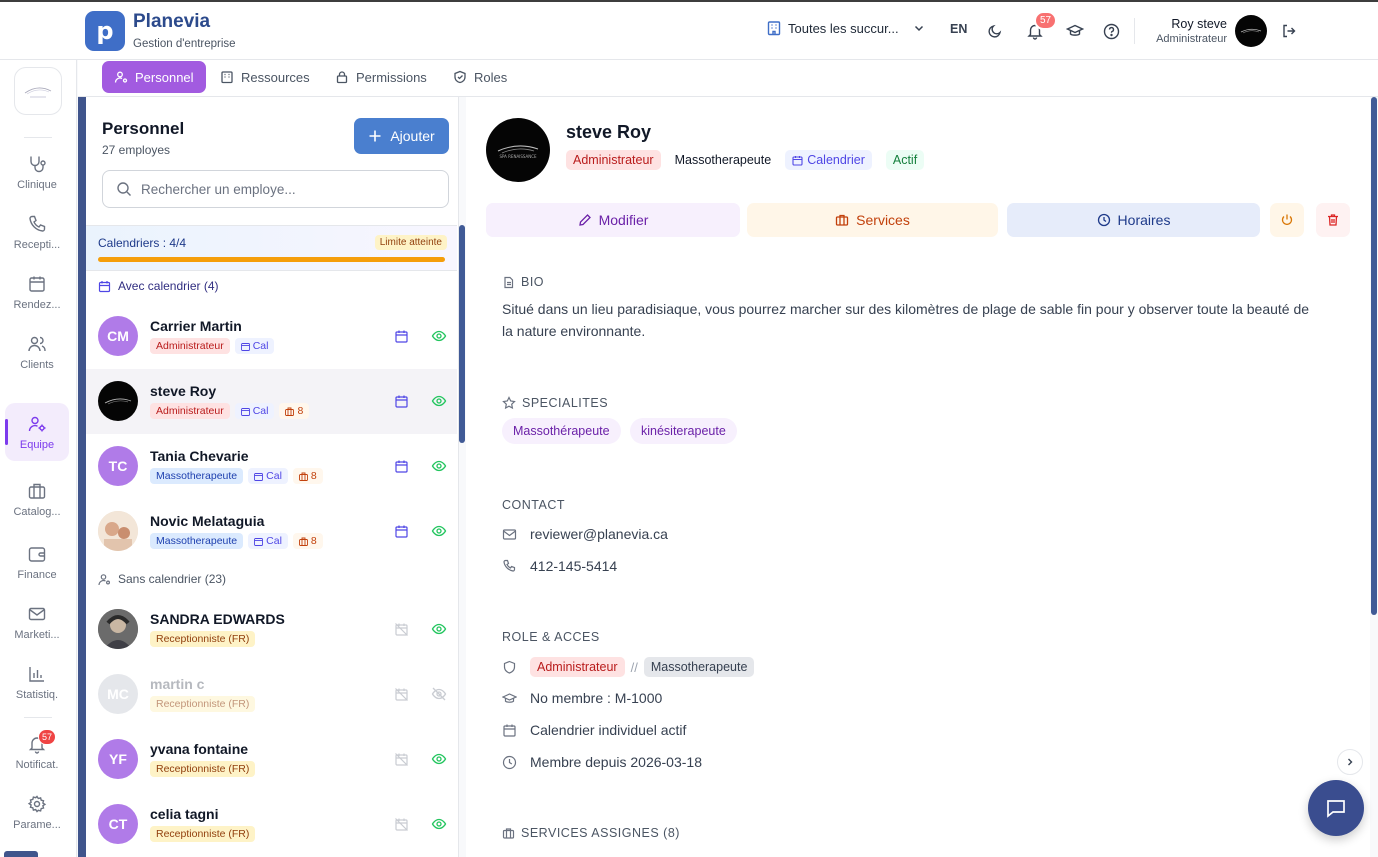 The image size is (1378, 857). Describe the element at coordinates (212, 346) in the screenshot. I see `employee-tags: Administrateur Cal` at that location.